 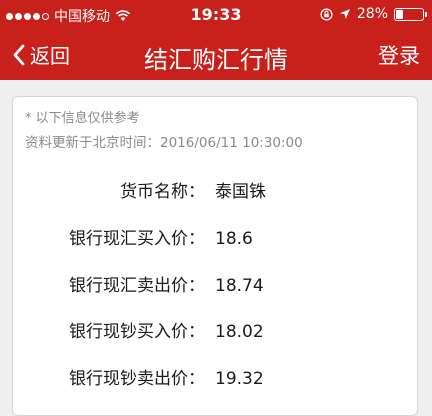 I want to click on cash-sell-label: 银行现钞卖出价：, so click(x=137, y=379).